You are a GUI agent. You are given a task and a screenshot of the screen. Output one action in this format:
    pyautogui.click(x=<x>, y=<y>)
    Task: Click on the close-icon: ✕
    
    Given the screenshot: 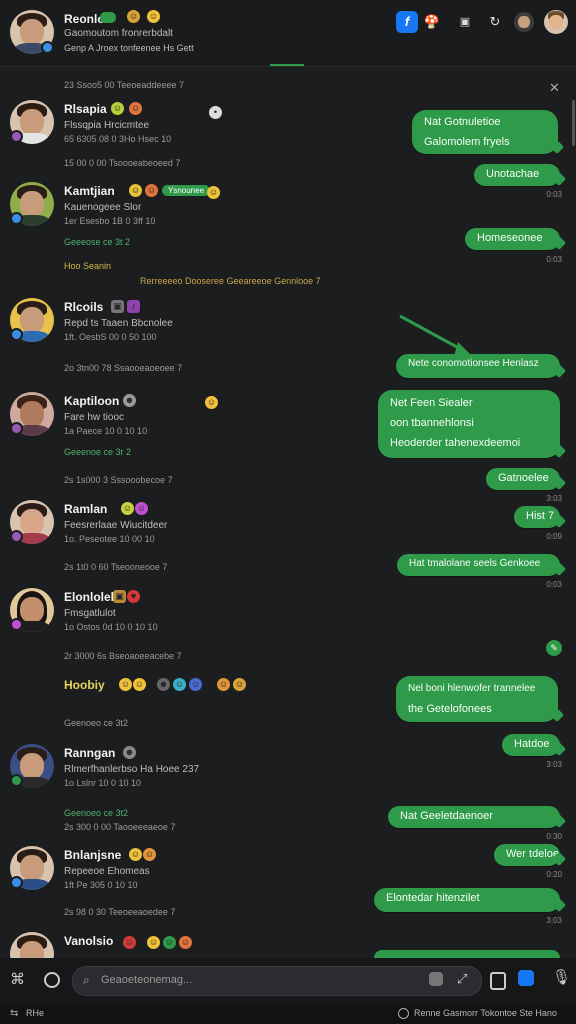 What is the action you would take?
    pyautogui.click(x=554, y=88)
    